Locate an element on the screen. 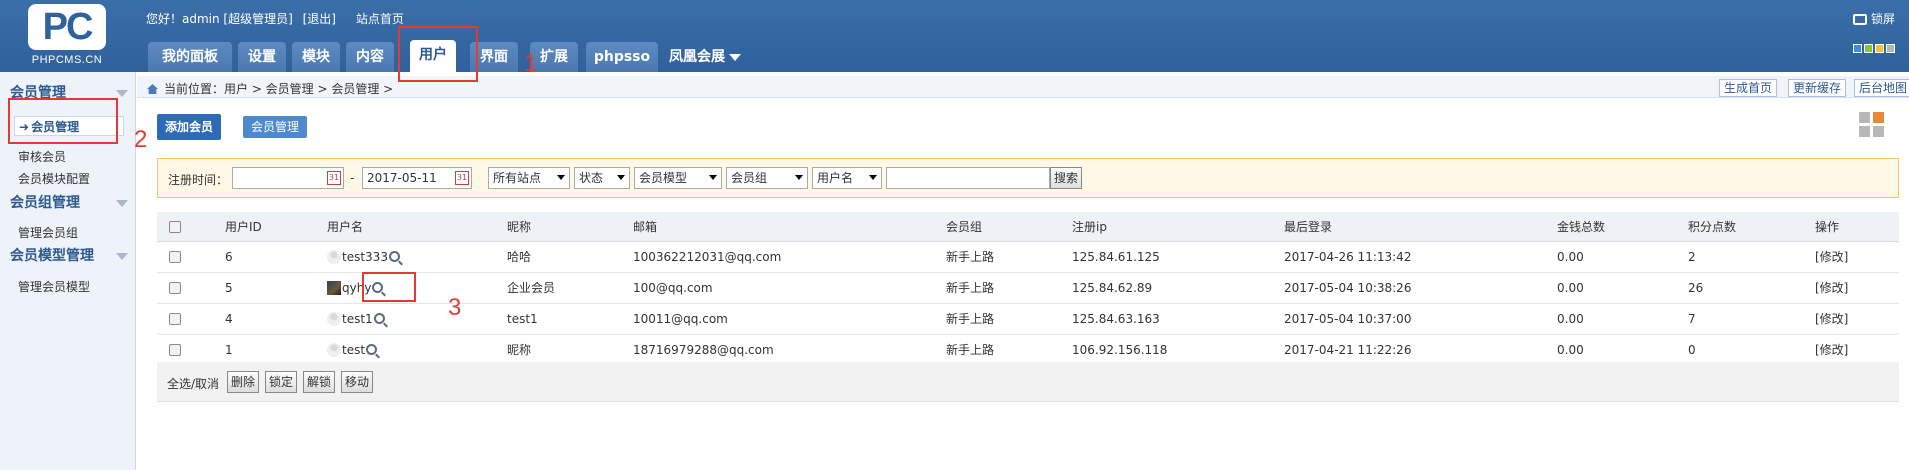 The width and height of the screenshot is (1909, 470). field-select: 用户名 is located at coordinates (847, 178).